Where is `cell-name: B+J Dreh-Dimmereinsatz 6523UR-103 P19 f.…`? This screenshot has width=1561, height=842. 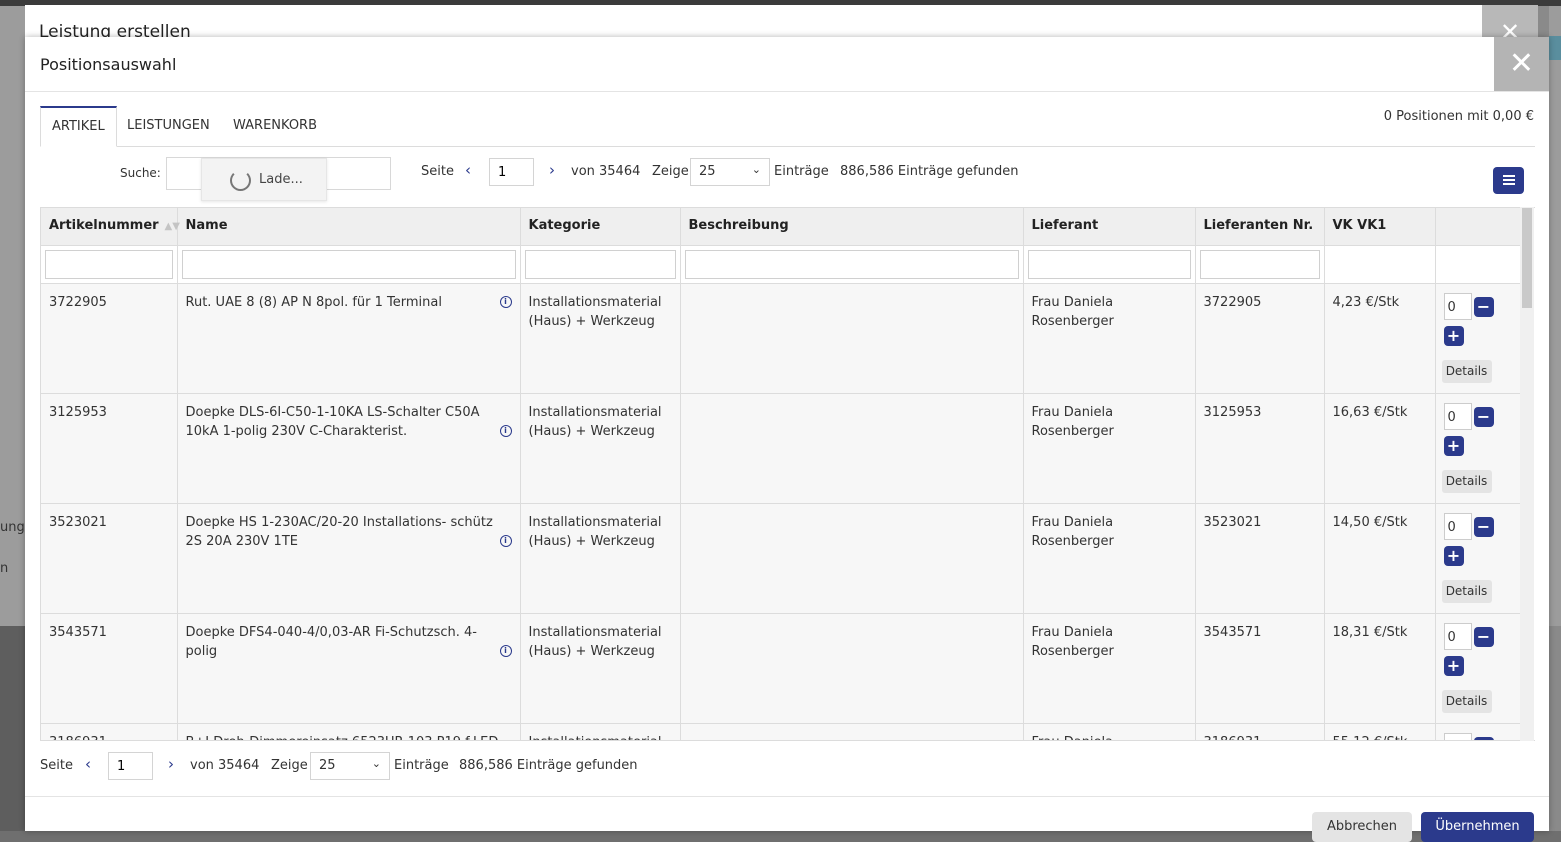 cell-name: B+J Dreh-Dimmereinsatz 6523UR-103 P19 f.… is located at coordinates (349, 731).